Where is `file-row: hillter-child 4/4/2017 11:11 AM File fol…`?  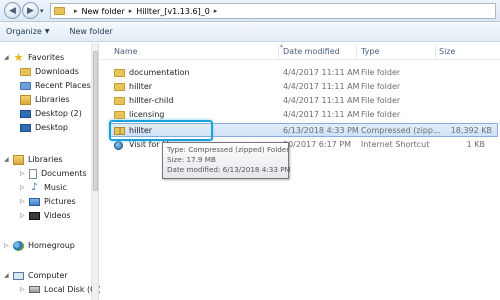 file-row: hillter-child 4/4/2017 11:11 AM File fol… is located at coordinates (300, 101).